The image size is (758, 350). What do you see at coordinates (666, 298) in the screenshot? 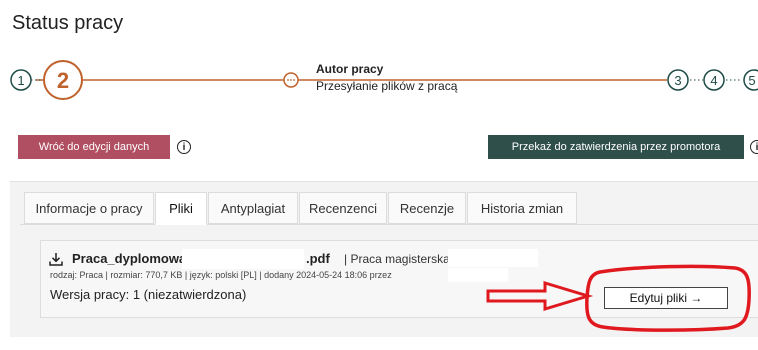
I see `edit-files-button: Edytuj pliki →` at bounding box center [666, 298].